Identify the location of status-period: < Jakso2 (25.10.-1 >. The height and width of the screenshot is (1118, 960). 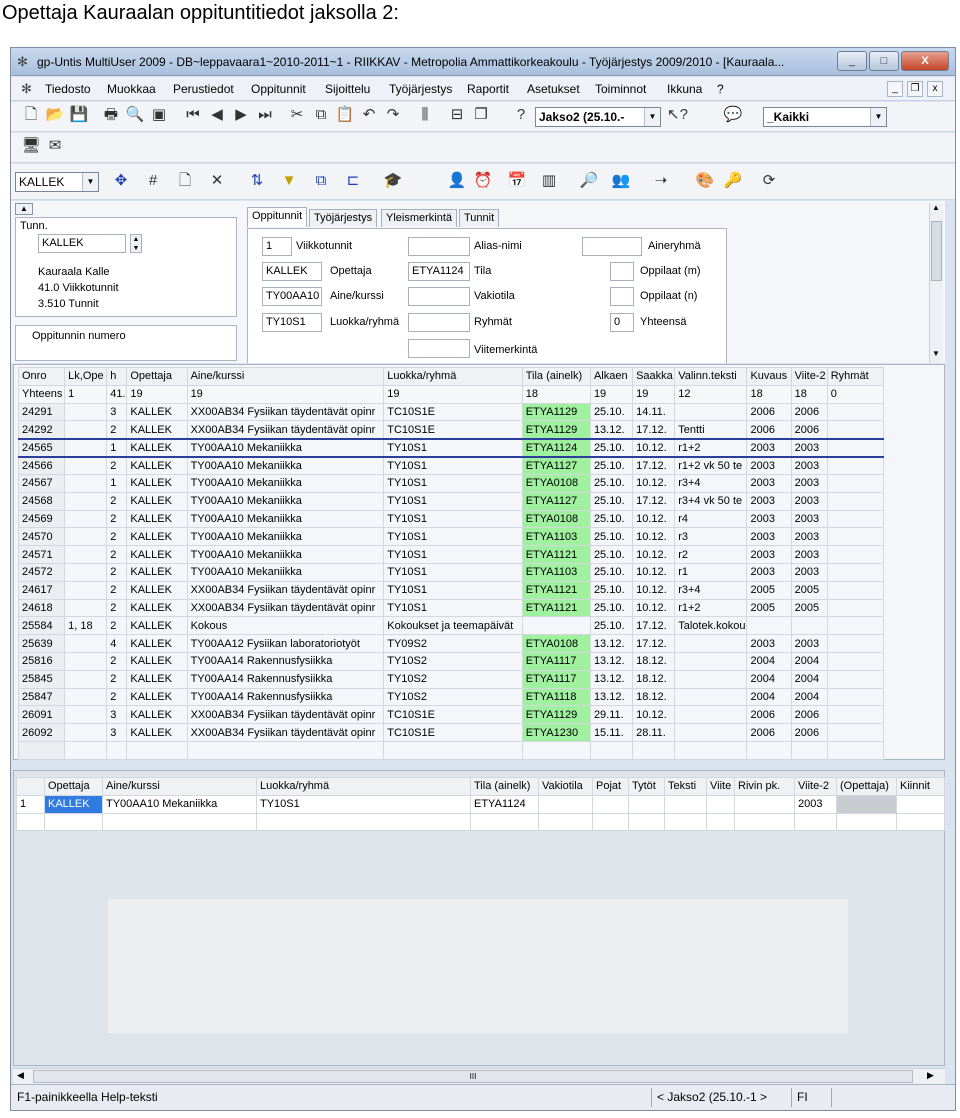
(712, 1097).